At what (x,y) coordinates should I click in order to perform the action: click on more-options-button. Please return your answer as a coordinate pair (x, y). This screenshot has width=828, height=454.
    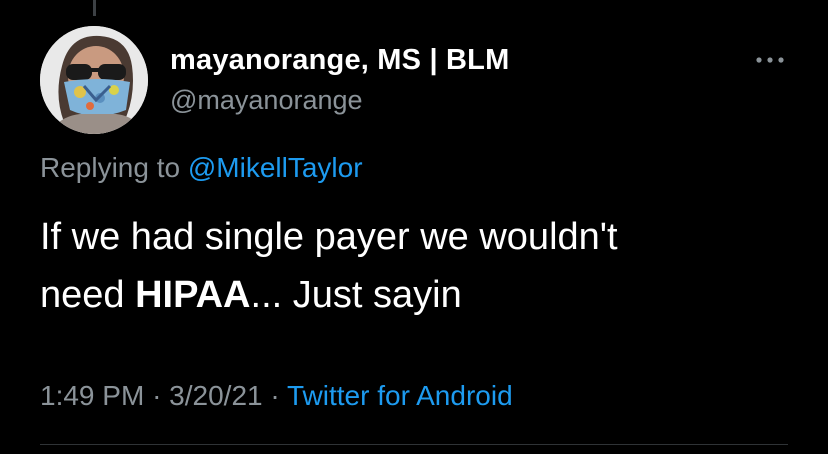
    Looking at the image, I should click on (770, 60).